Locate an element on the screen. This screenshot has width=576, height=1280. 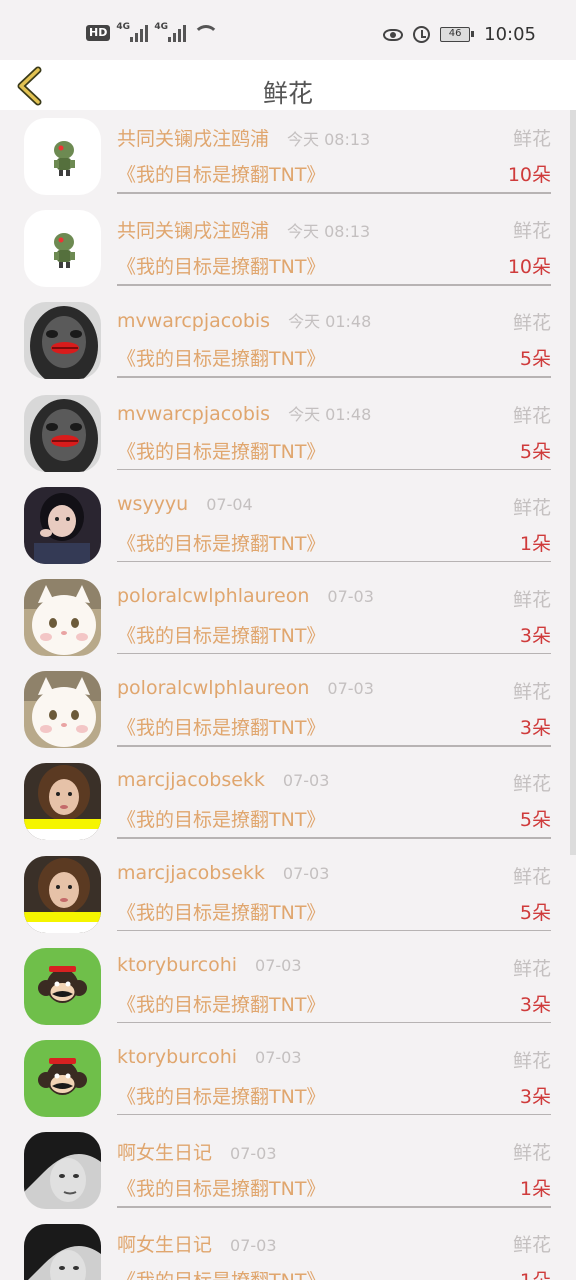
status-right: 46 10:05 is located at coordinates (459, 34).